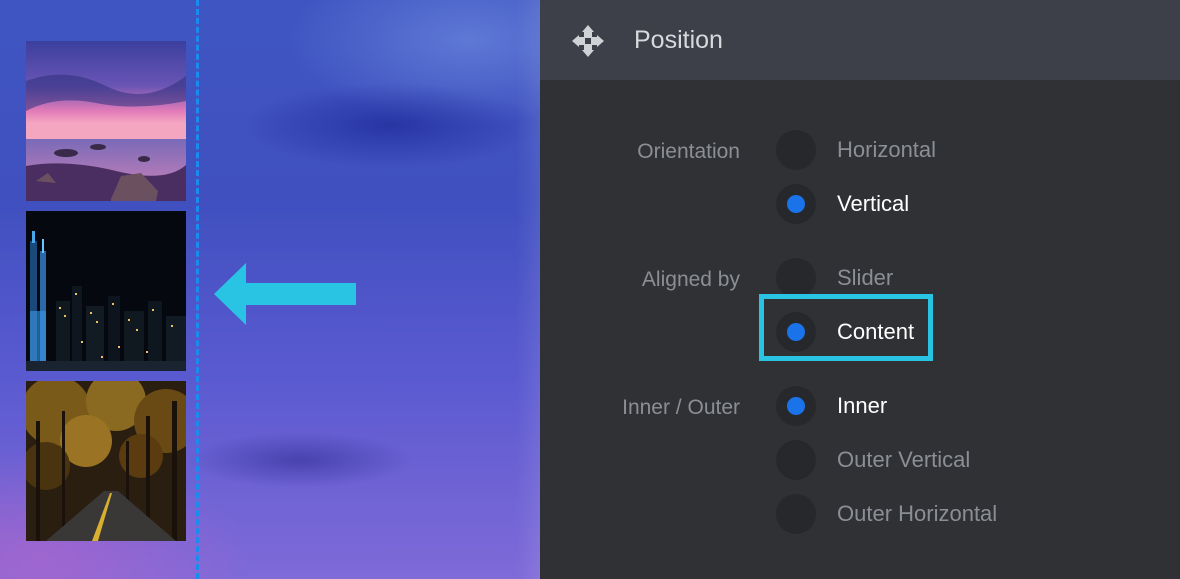  I want to click on inner-outer-label: Inner / Outer, so click(681, 407).